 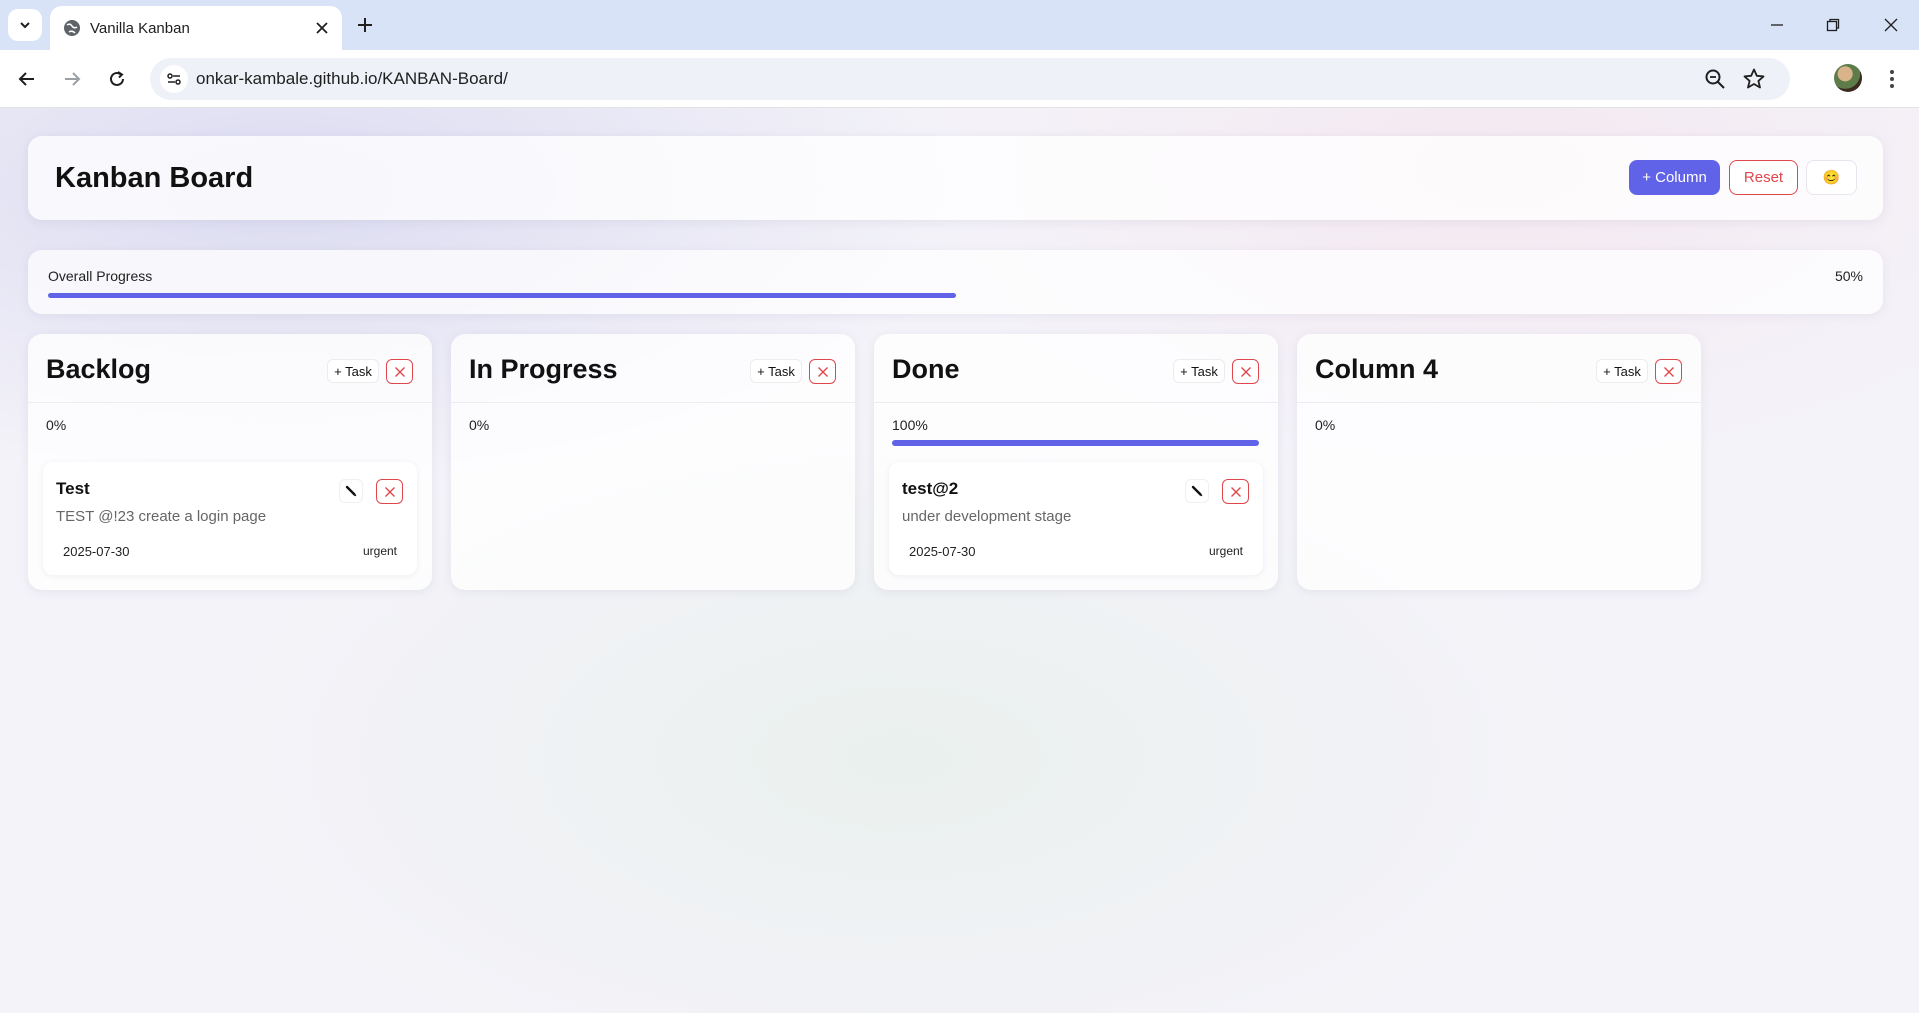 I want to click on column-in-progress: In Progress + Task 0%, so click(x=653, y=462).